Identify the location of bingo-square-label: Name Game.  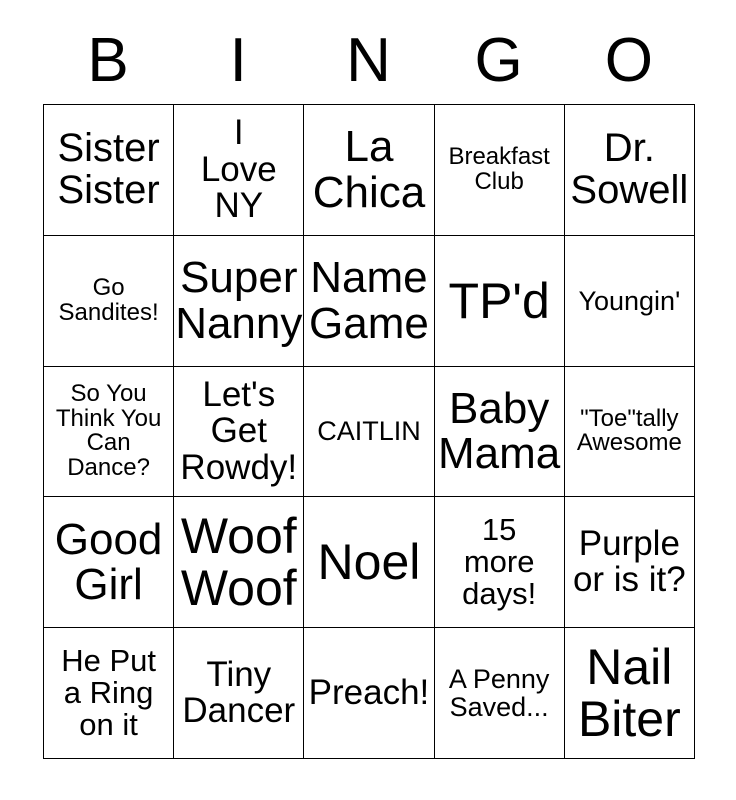
(369, 300).